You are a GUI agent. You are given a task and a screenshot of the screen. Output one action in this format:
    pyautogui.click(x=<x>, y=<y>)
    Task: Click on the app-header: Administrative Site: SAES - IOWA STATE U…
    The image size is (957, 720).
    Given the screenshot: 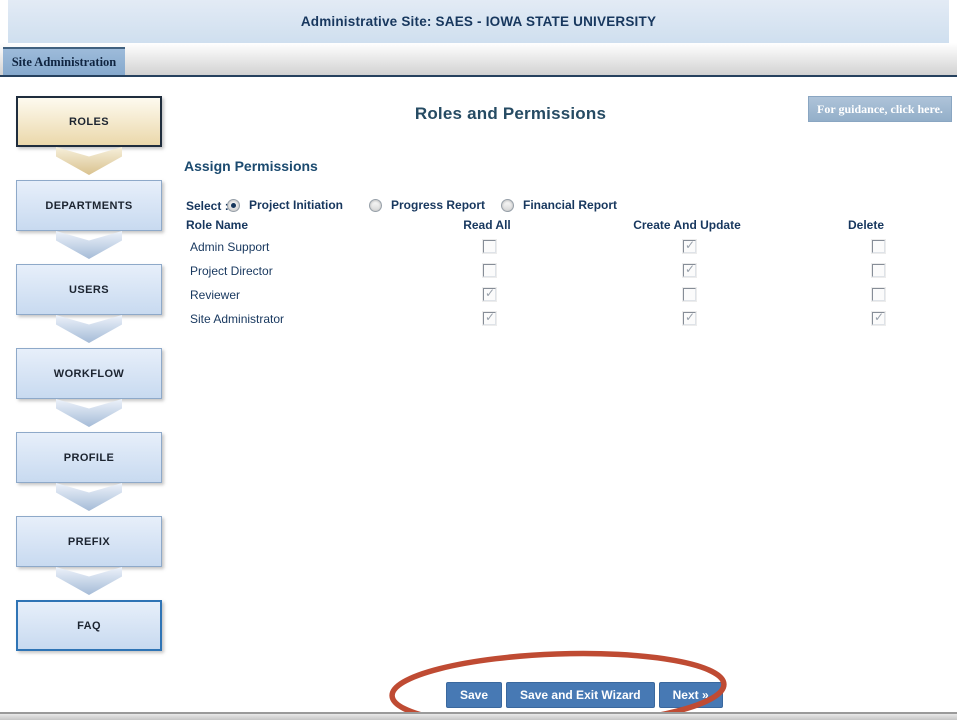 What is the action you would take?
    pyautogui.click(x=478, y=21)
    